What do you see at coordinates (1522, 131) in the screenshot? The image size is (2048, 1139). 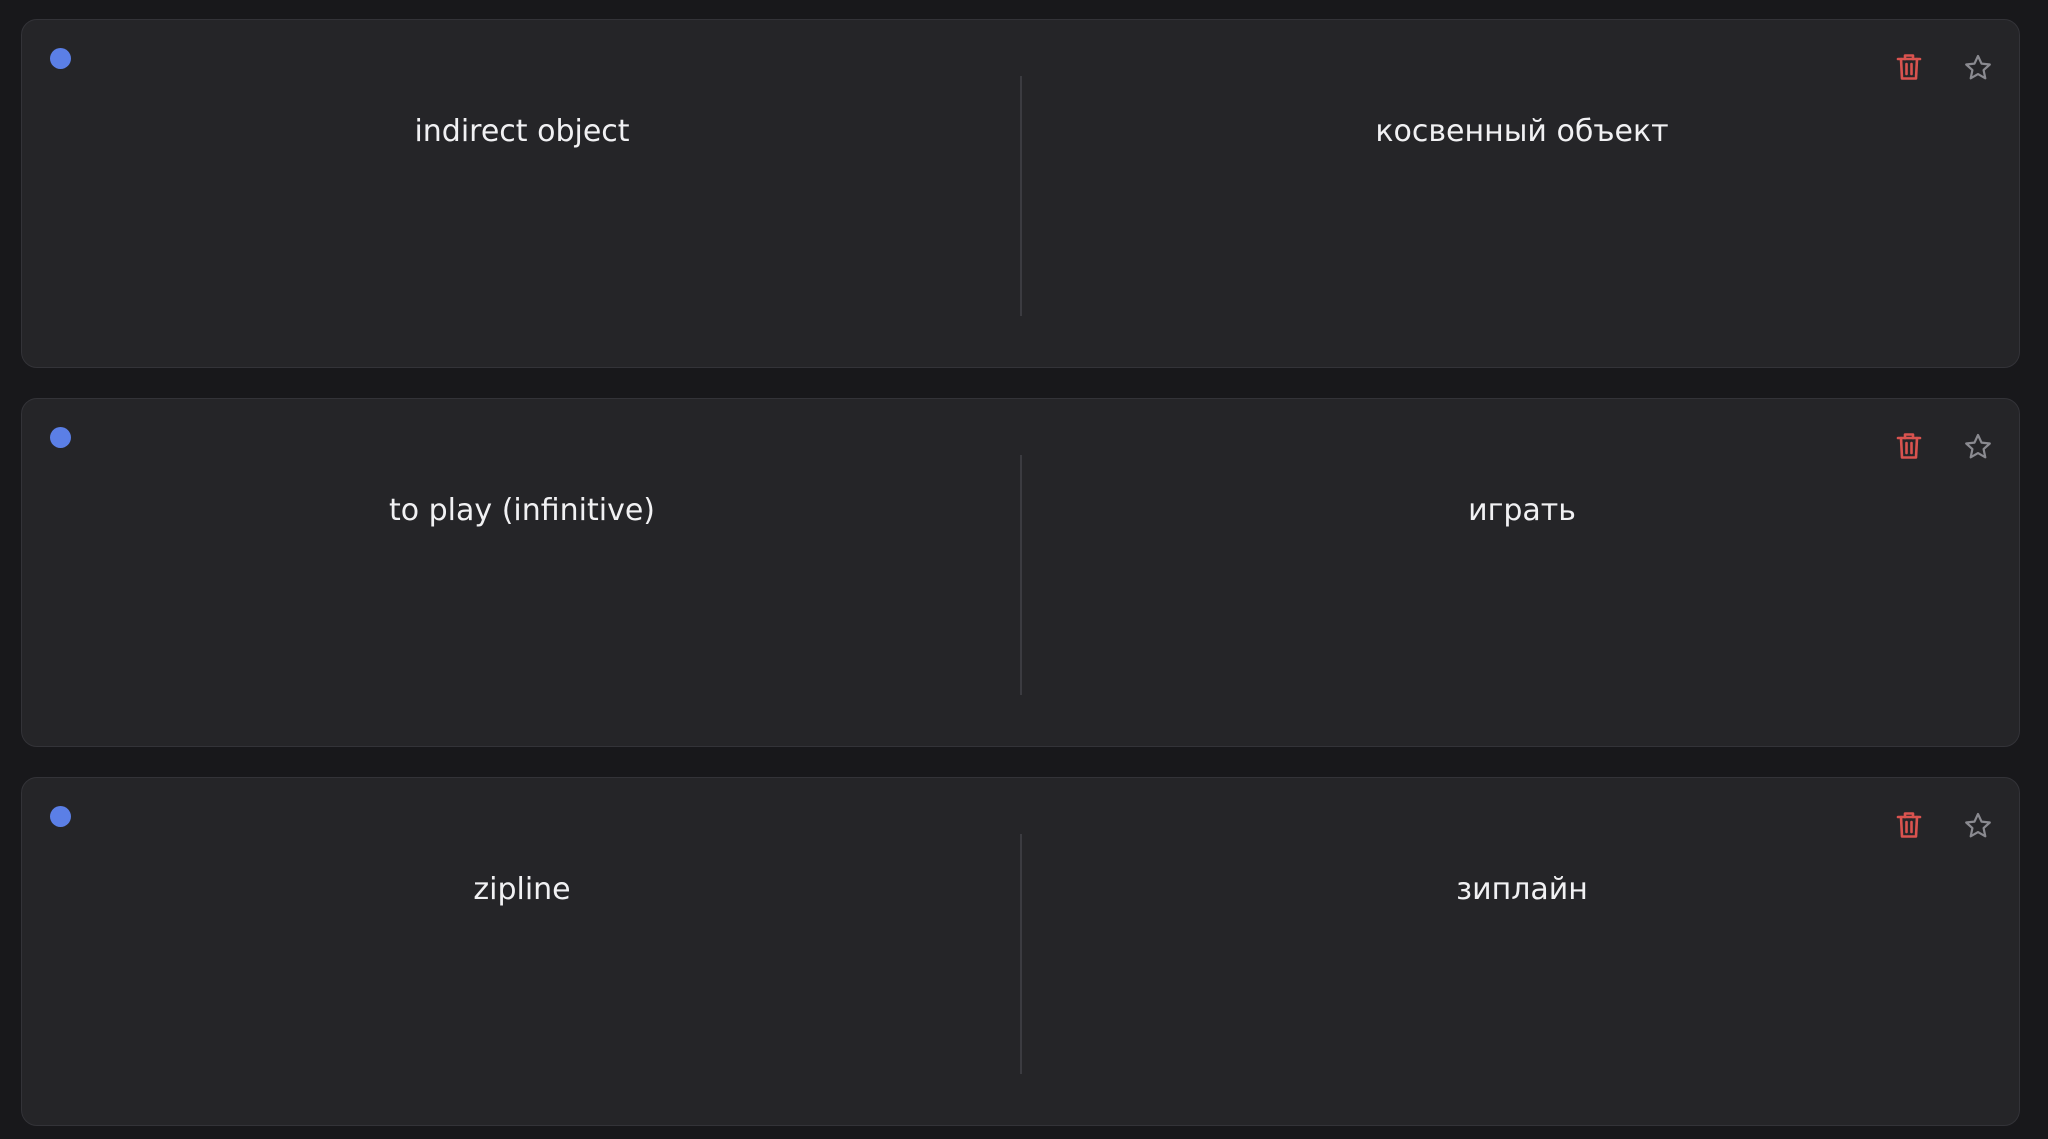 I see `card-definition: косвенный объект` at bounding box center [1522, 131].